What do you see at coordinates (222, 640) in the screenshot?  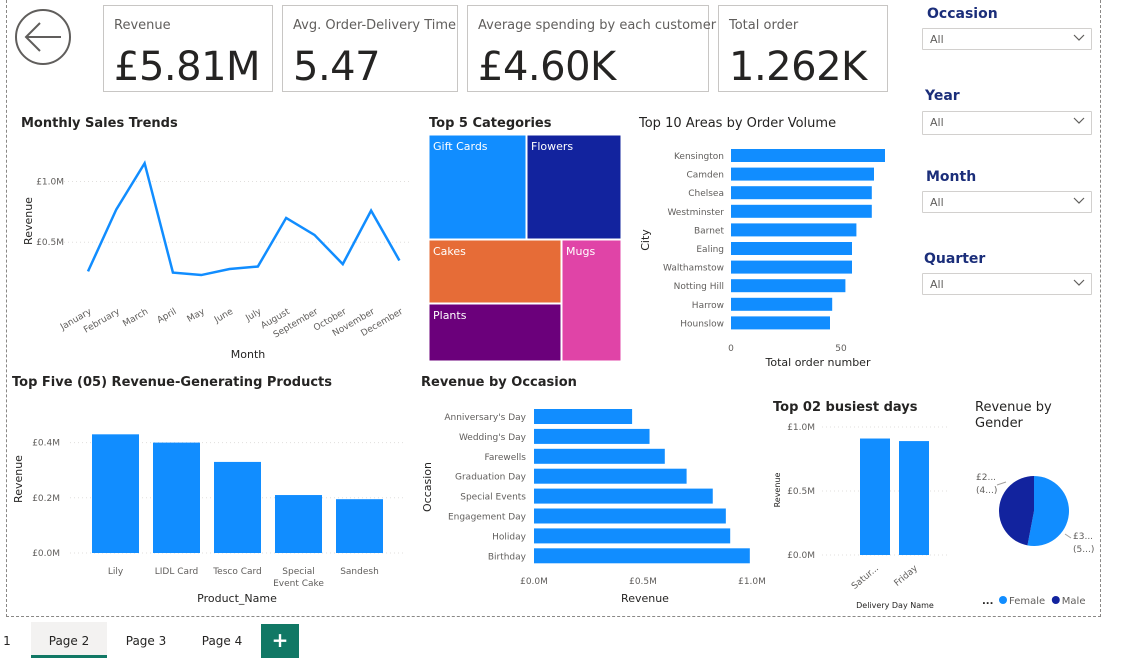 I see `tab-page-4: Page 4` at bounding box center [222, 640].